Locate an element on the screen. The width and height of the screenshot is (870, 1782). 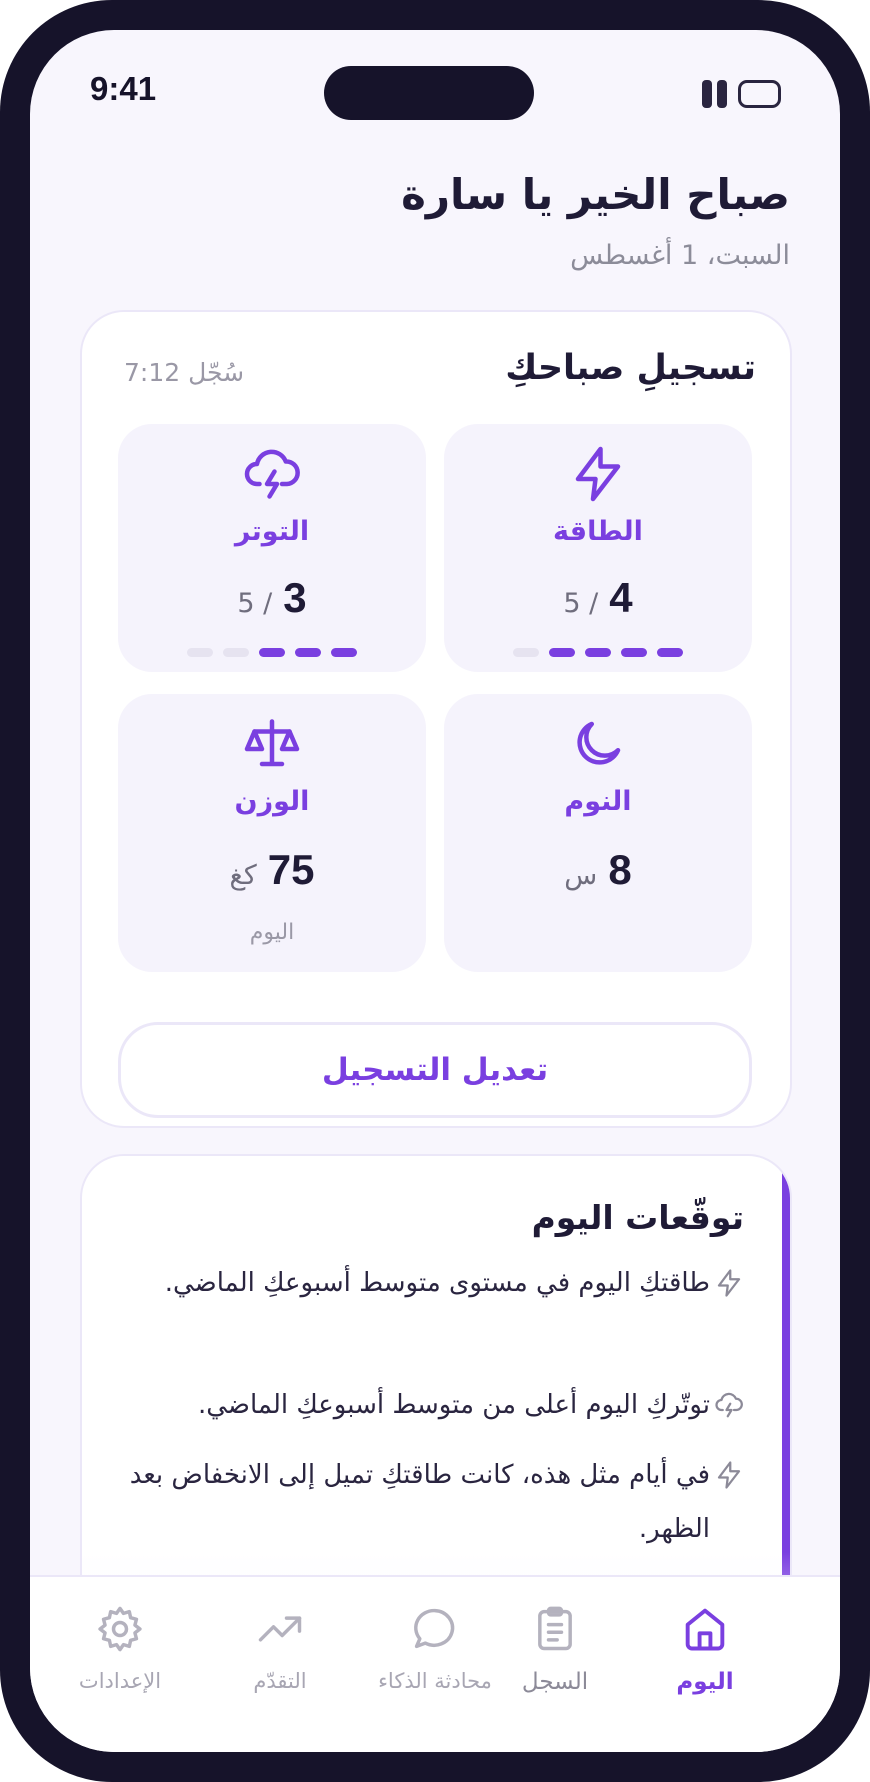
energy-value: 4 is located at coordinates (621, 597).